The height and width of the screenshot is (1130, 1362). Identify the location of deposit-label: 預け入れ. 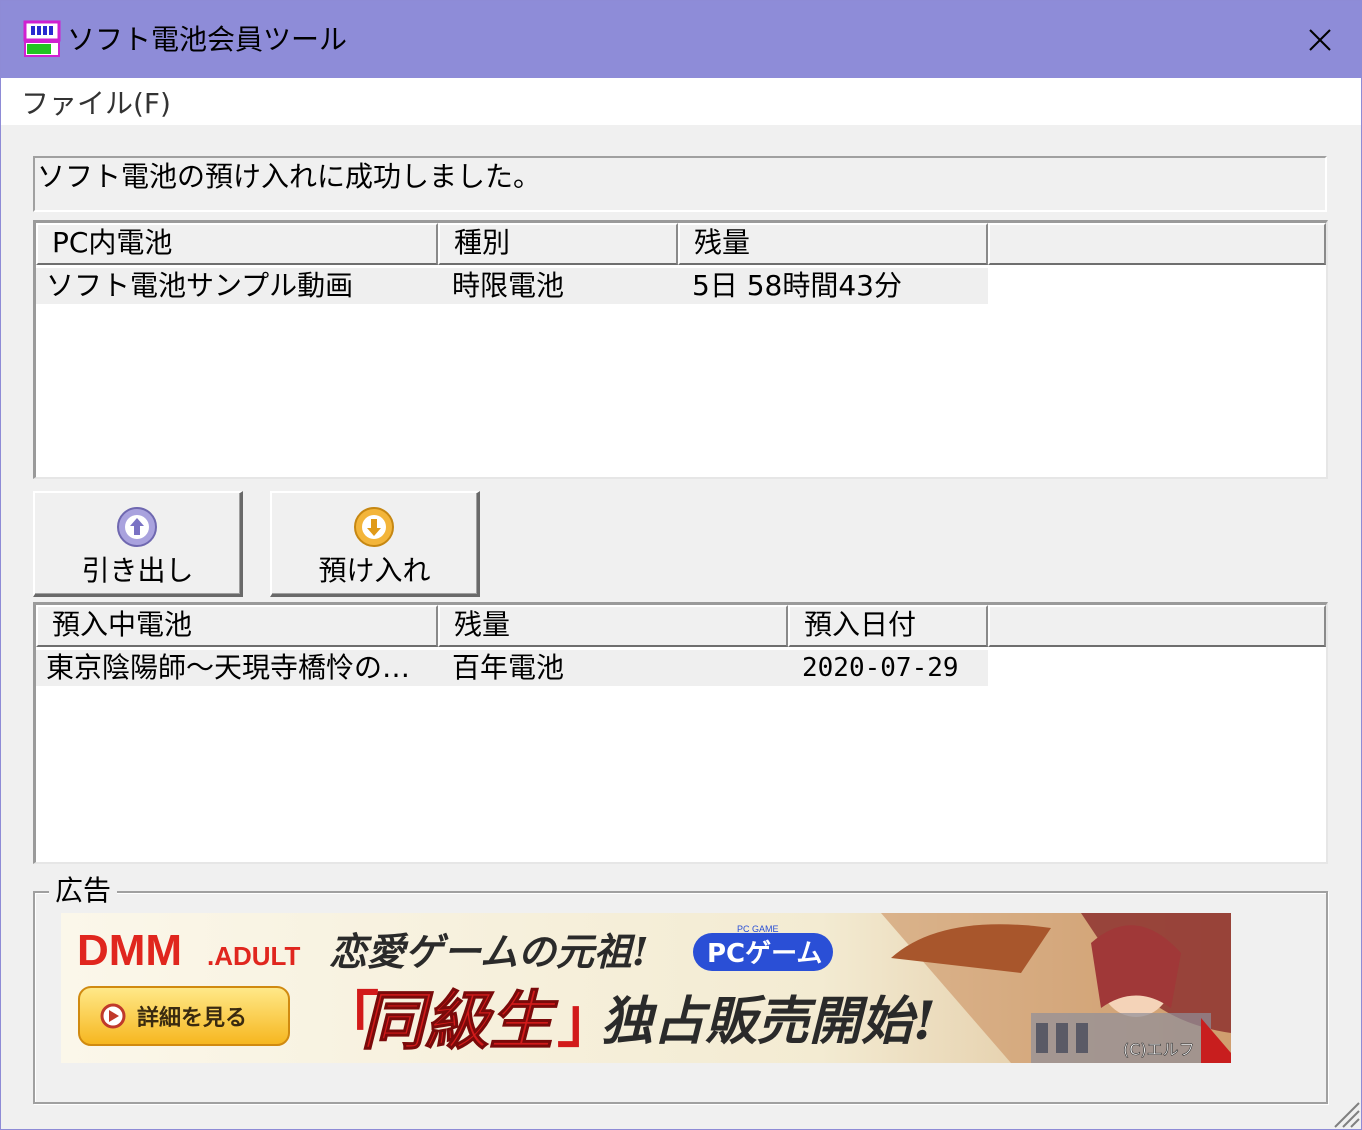
(374, 570).